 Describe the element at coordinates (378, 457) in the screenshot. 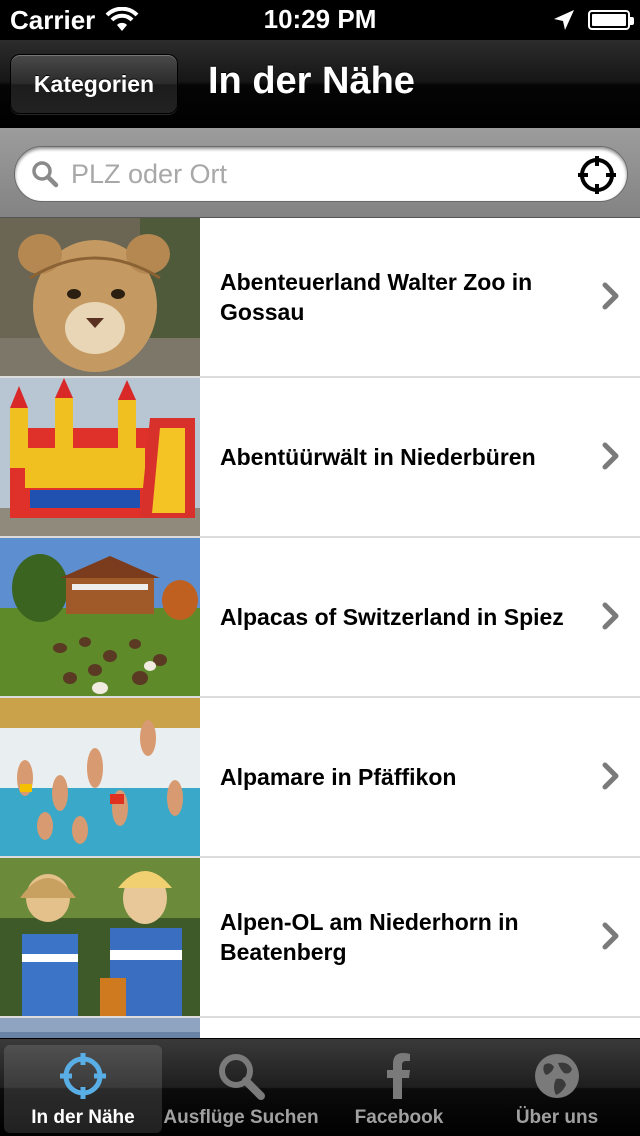

I see `list-item-label: Abentüürwält in Niederbüren` at that location.